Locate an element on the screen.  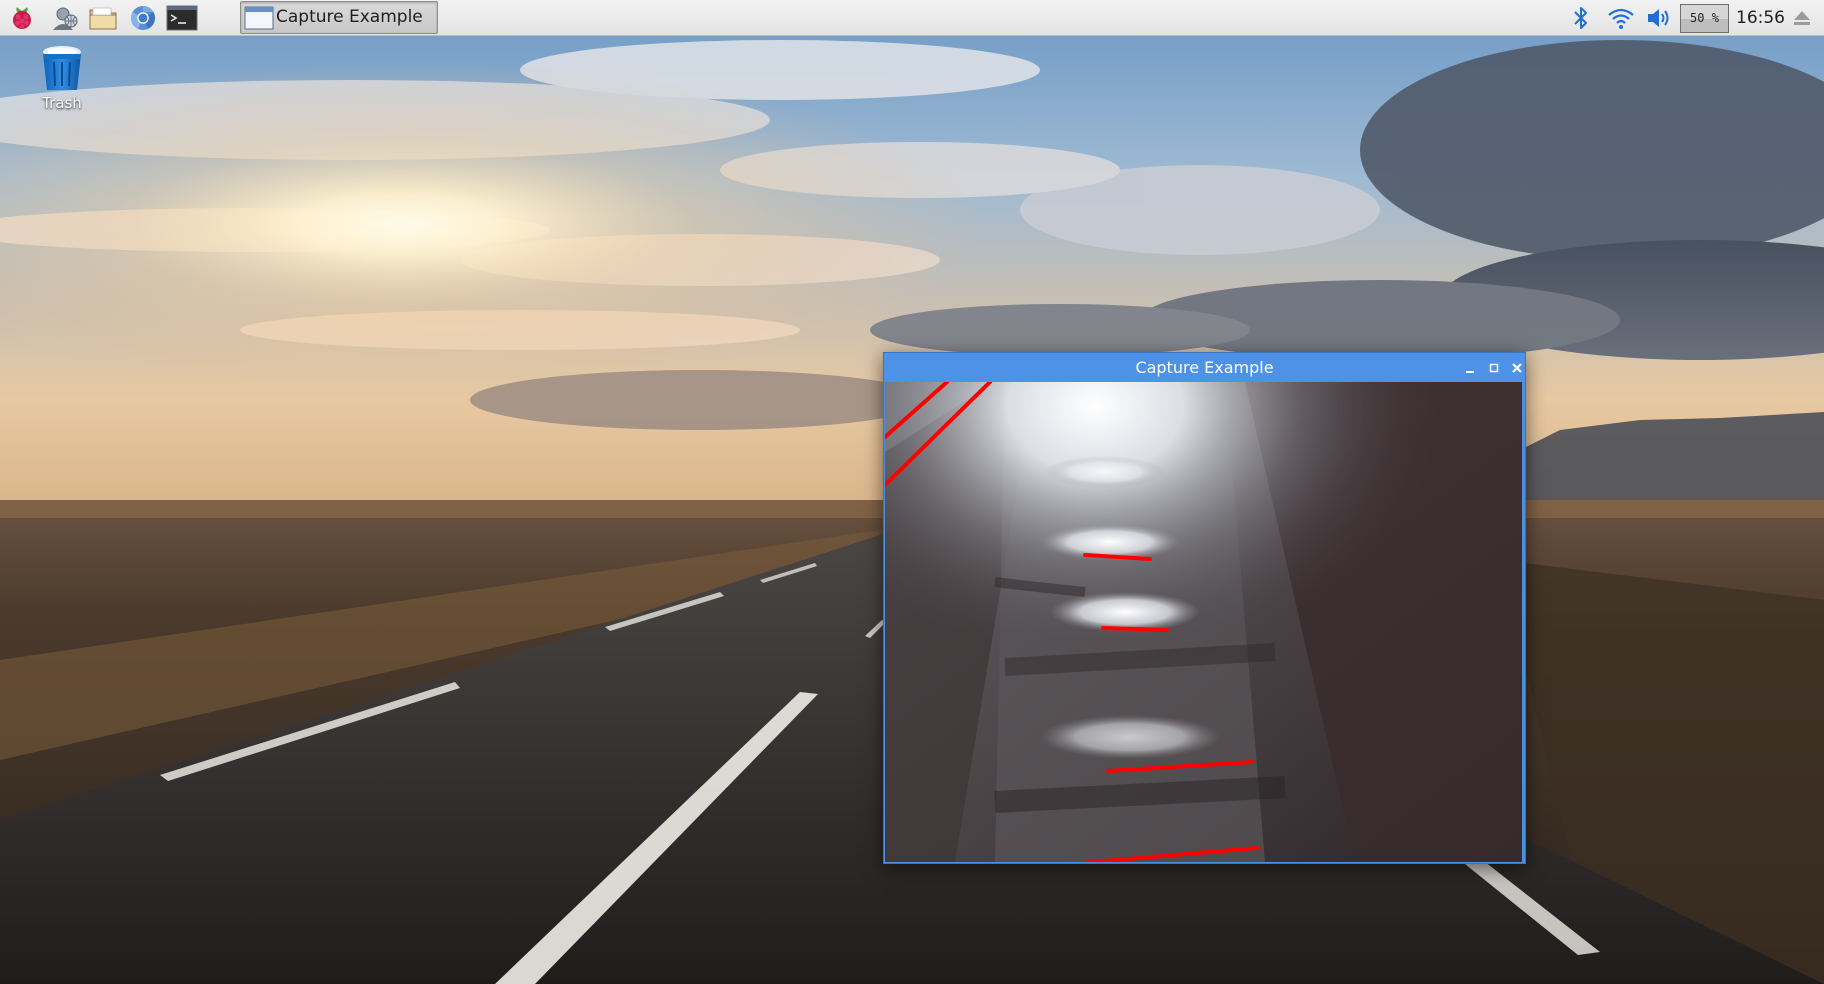
launcher-web-user is located at coordinates (64, 18).